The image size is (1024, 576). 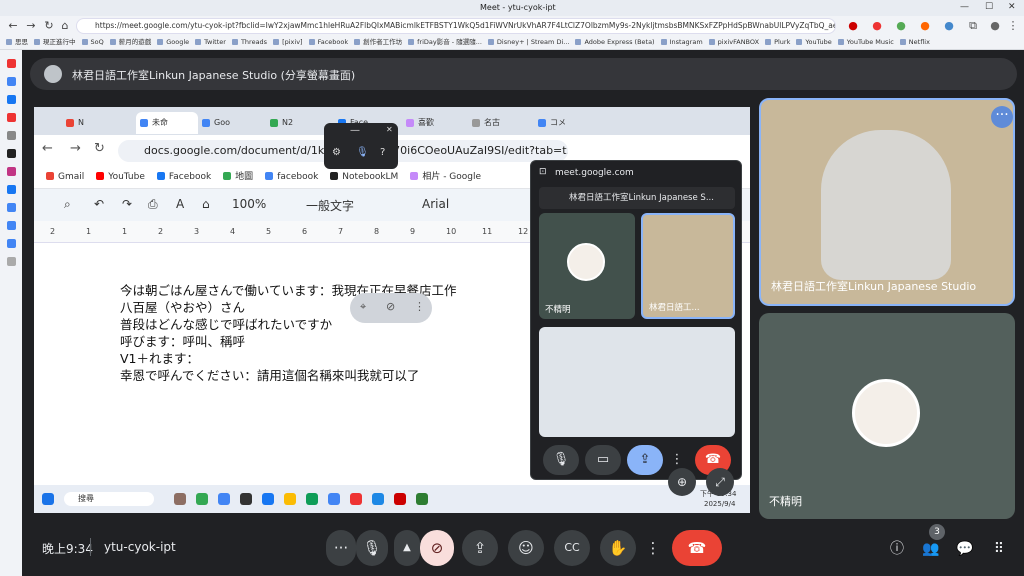 What do you see at coordinates (55, 42) in the screenshot?
I see `bookmark-item: 現正進行中` at bounding box center [55, 42].